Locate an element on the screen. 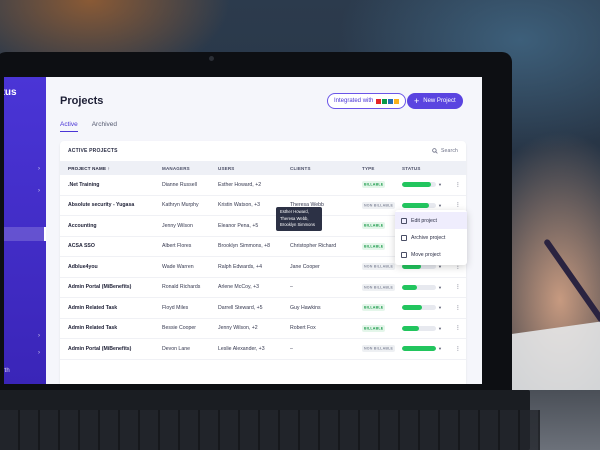 The height and width of the screenshot is (450, 600). search-icon is located at coordinates (435, 151).